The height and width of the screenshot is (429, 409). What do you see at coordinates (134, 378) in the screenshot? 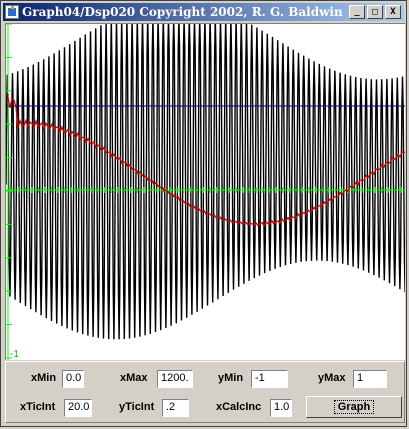
I see `xmax-label: xMax` at bounding box center [134, 378].